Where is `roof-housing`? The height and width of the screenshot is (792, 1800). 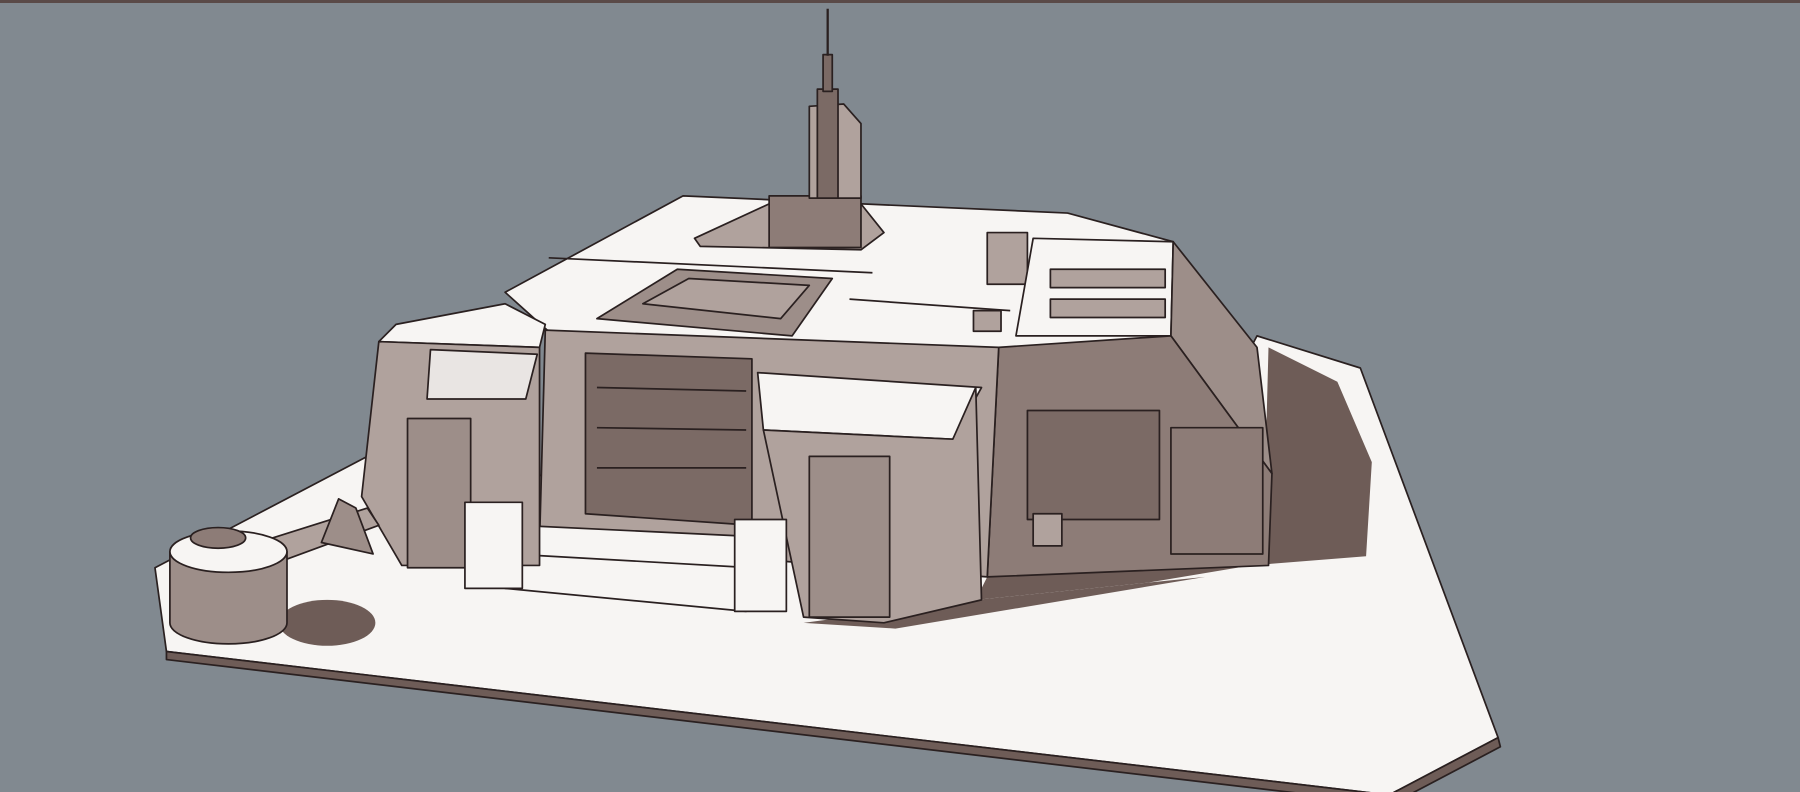
roof-housing is located at coordinates (815, 221).